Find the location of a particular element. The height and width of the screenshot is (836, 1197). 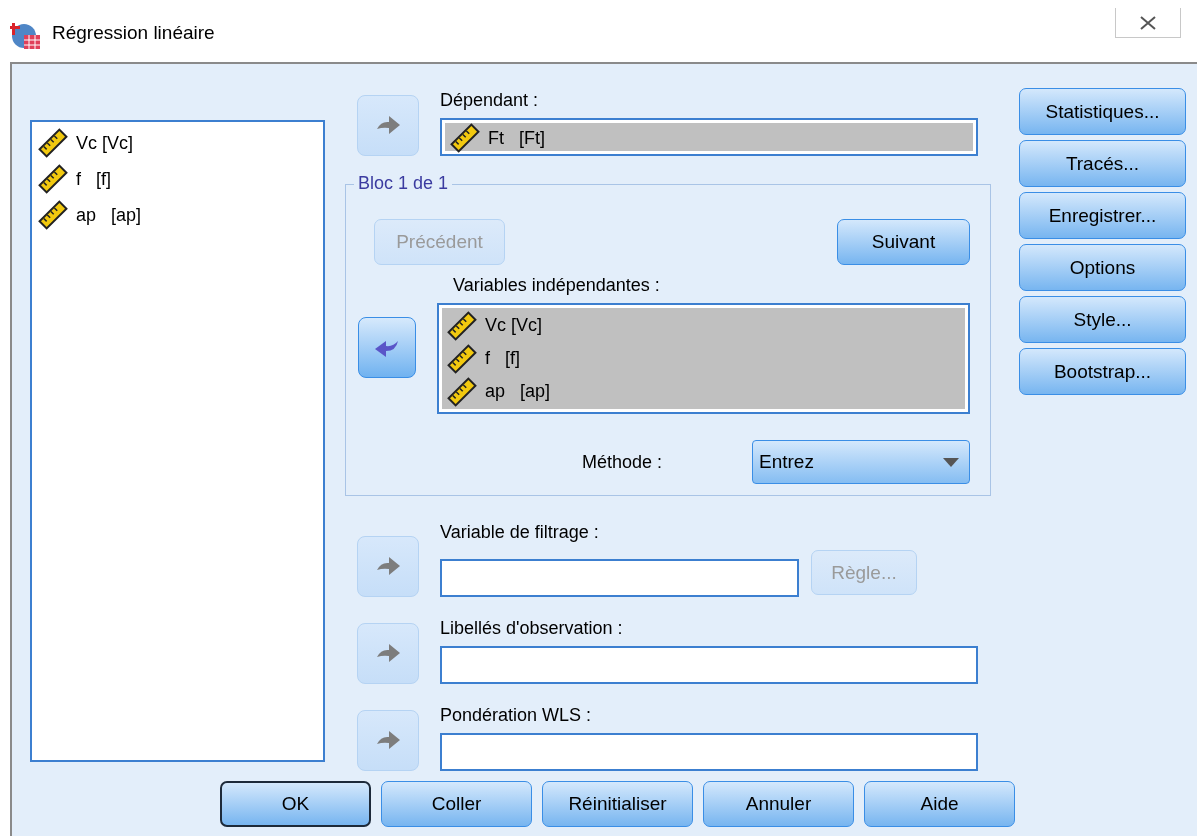

dialog-button: OK is located at coordinates (295, 804).